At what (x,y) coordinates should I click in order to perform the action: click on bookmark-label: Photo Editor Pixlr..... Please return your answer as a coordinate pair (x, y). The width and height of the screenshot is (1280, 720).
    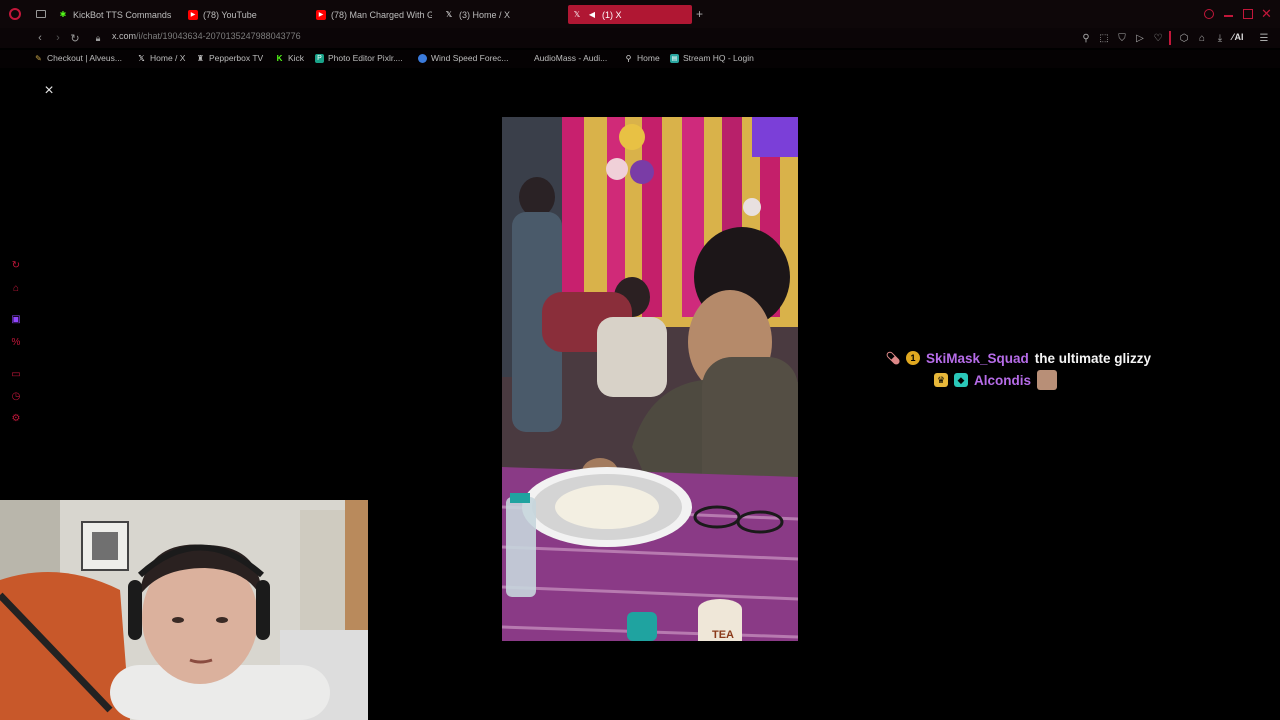
    Looking at the image, I should click on (365, 58).